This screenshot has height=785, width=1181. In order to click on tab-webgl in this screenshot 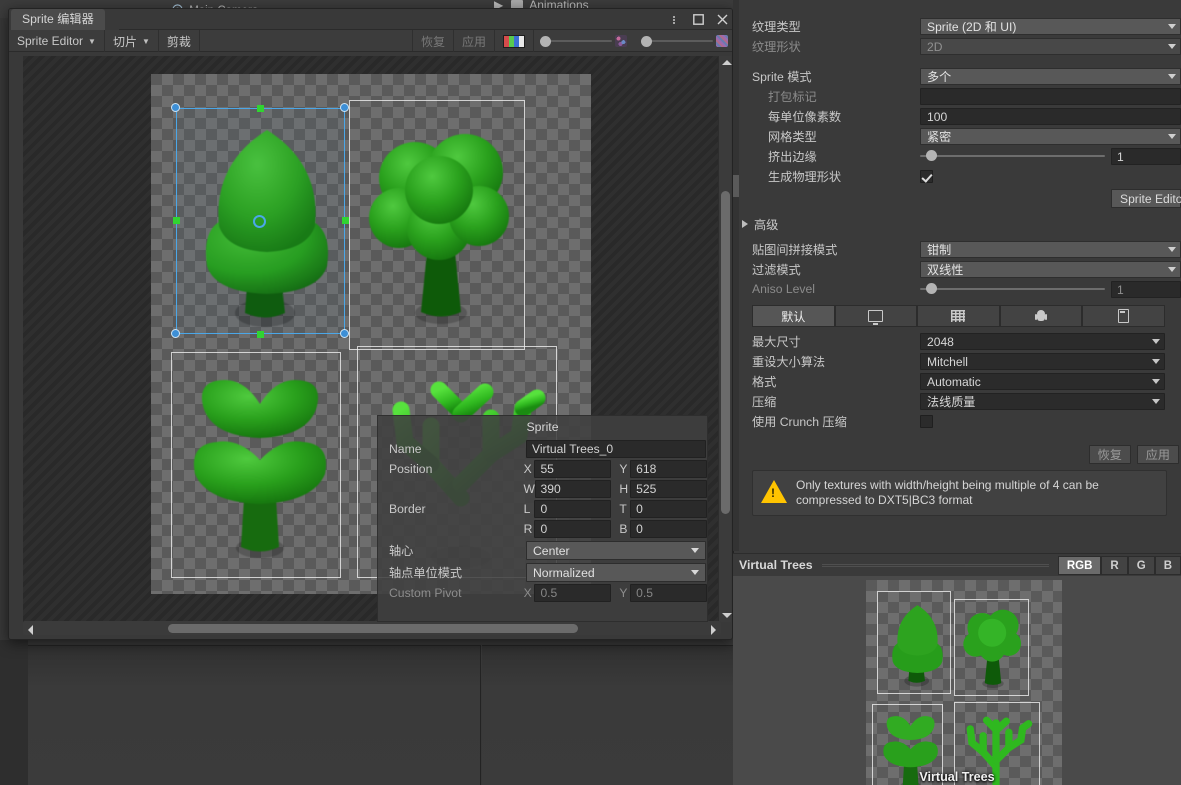, I will do `click(1123, 315)`.